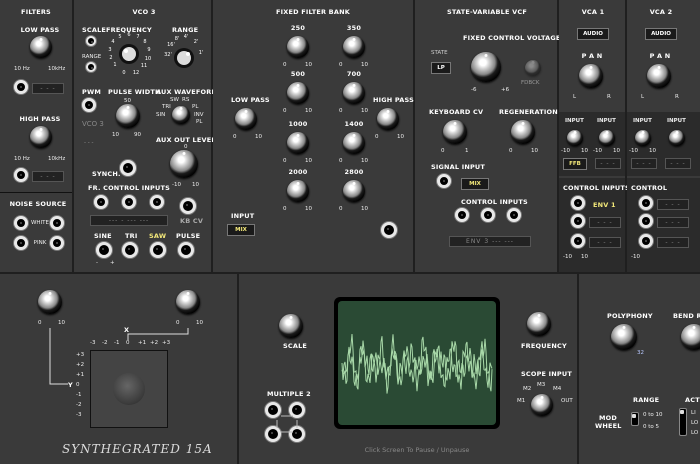 The height and width of the screenshot is (464, 700). I want to click on vca1-ctrl-display-2: - - -, so click(605, 242).